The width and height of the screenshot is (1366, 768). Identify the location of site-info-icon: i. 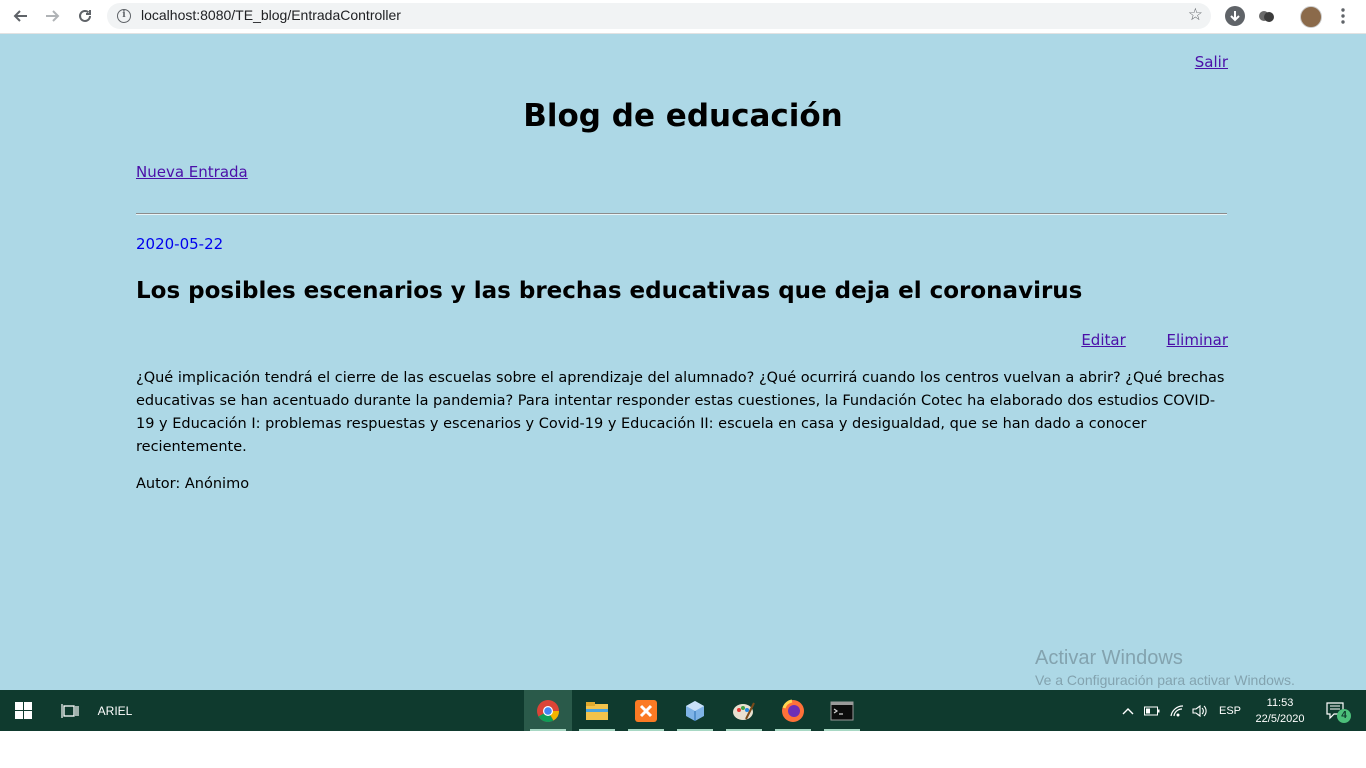
(124, 16).